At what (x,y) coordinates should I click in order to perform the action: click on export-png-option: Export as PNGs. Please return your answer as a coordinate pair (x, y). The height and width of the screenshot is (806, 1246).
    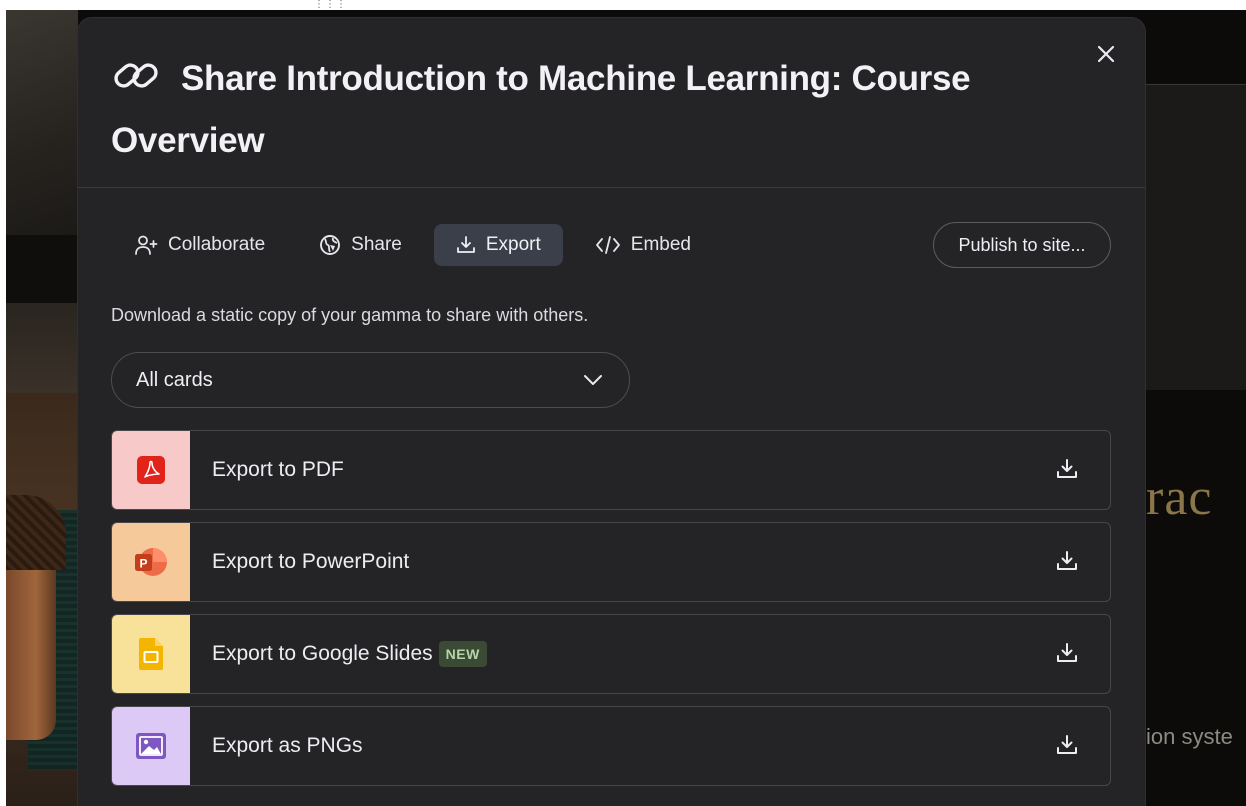
    Looking at the image, I should click on (611, 746).